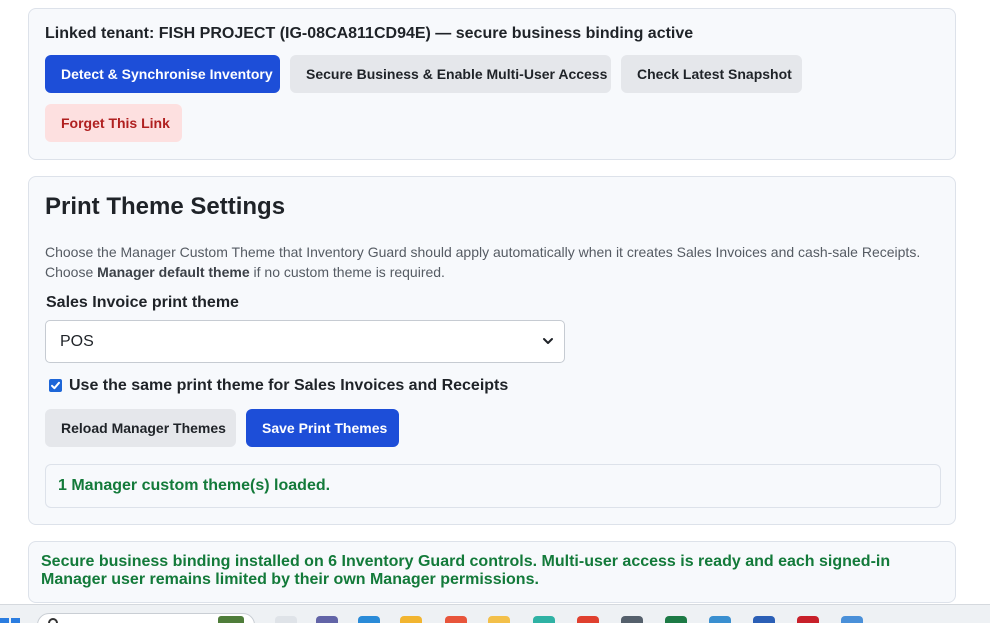 This screenshot has width=990, height=623. Describe the element at coordinates (327, 619) in the screenshot. I see `teams-icon` at that location.